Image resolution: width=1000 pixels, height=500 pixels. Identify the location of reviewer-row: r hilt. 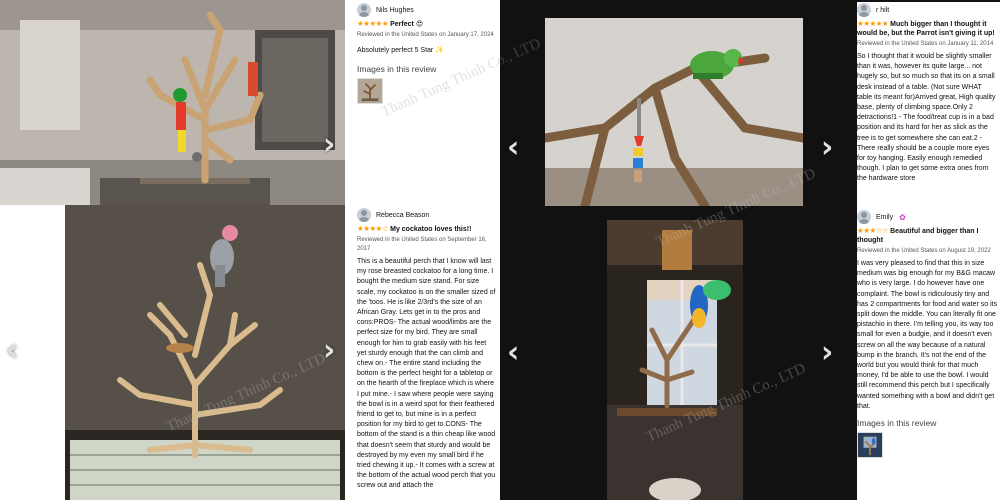
(927, 10).